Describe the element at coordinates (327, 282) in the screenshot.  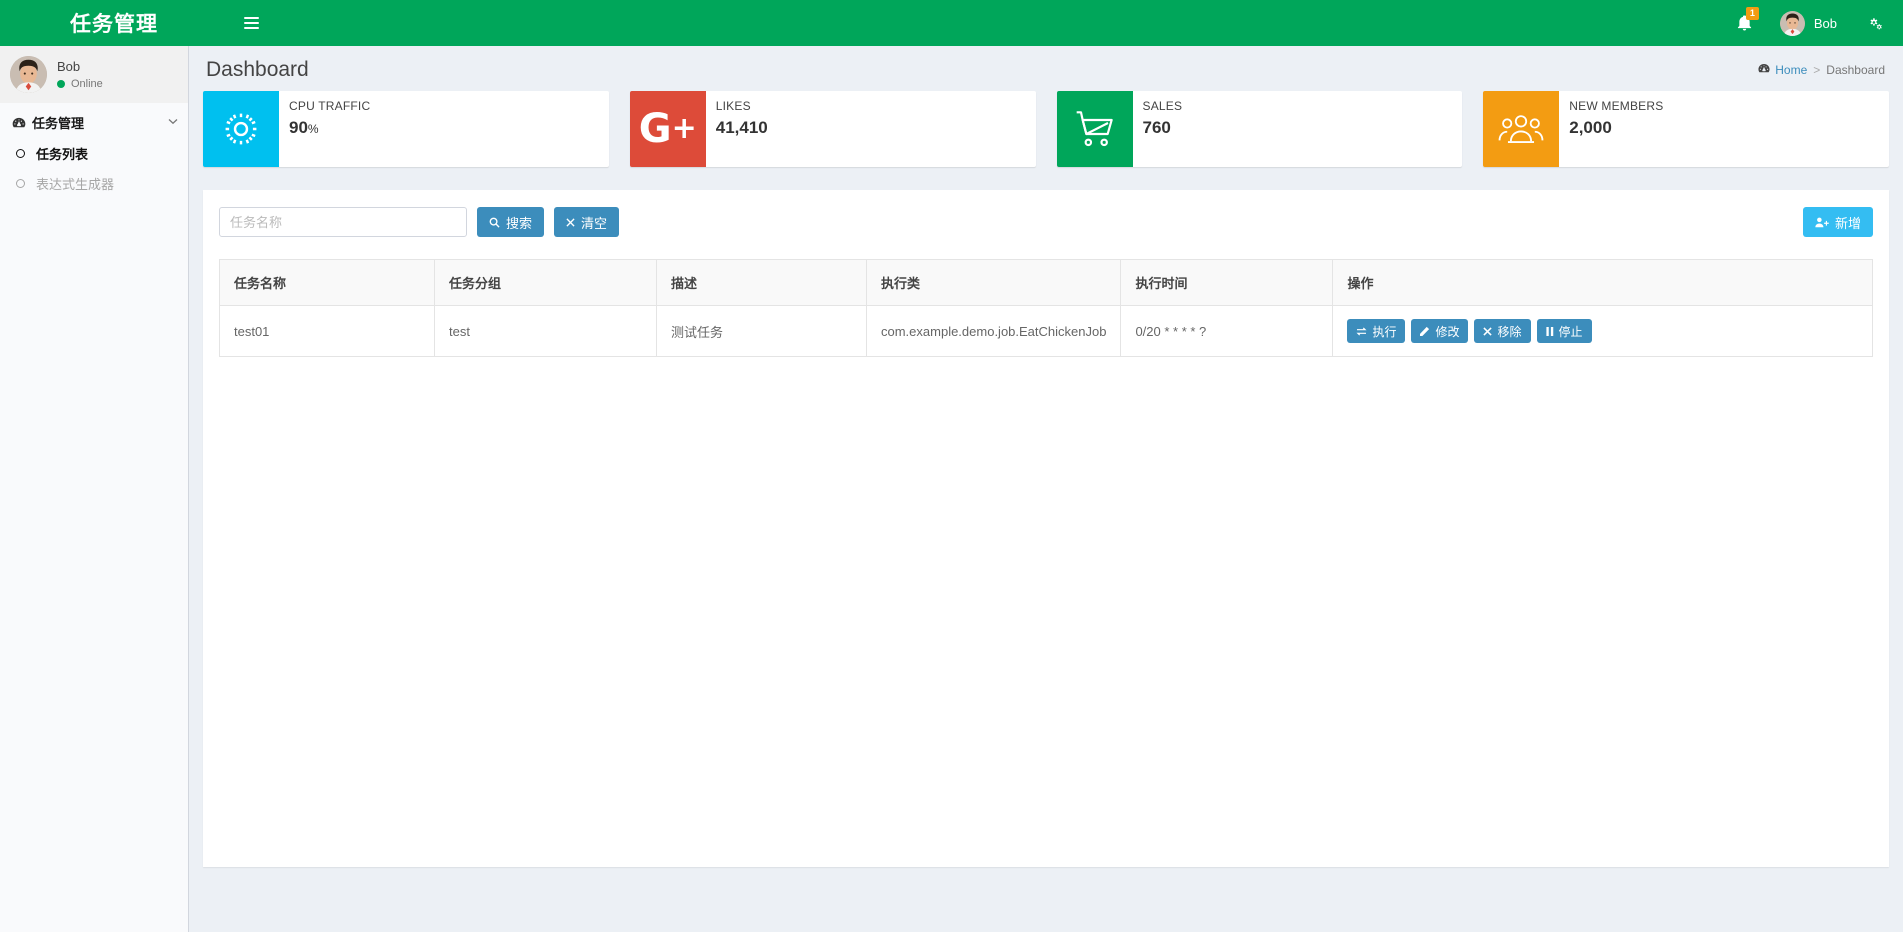
I see `column-header-name: 任务名称` at that location.